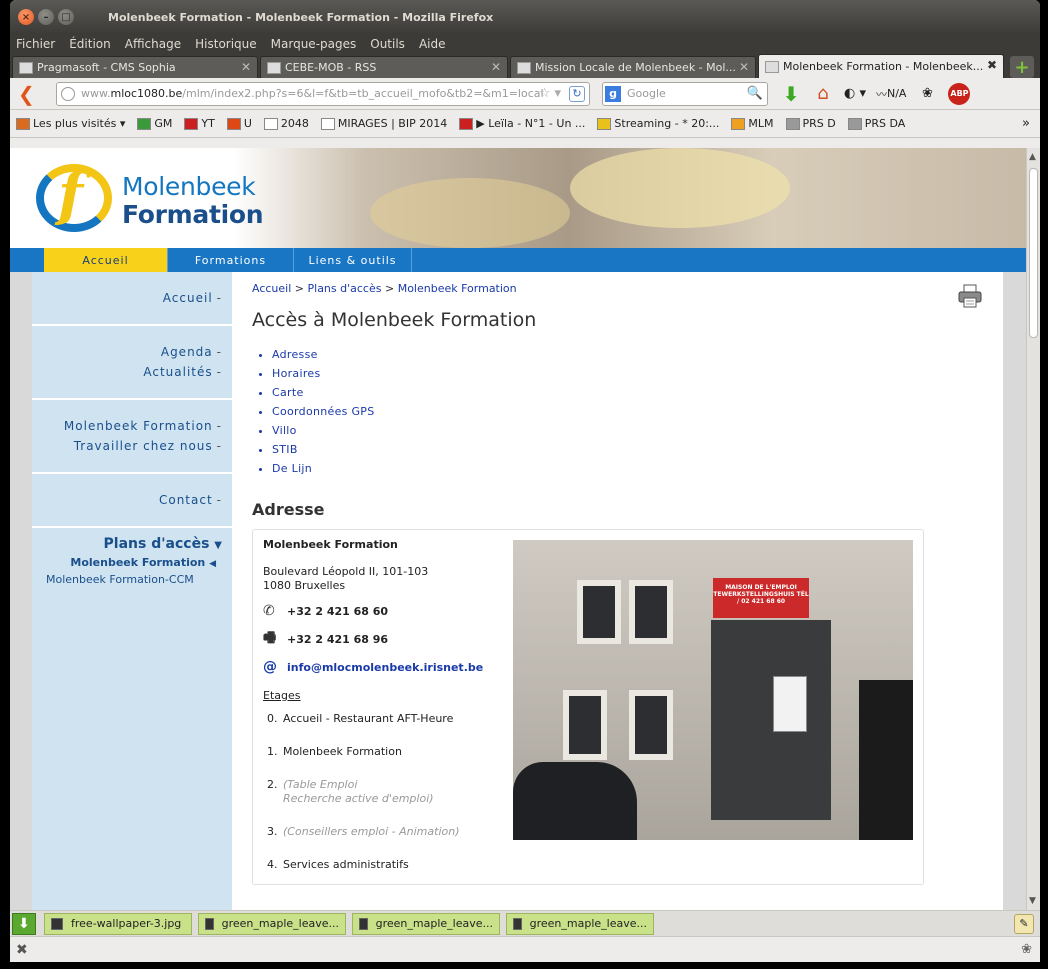 This screenshot has width=1048, height=969. What do you see at coordinates (613, 93) in the screenshot?
I see `google-engine-icon: g` at bounding box center [613, 93].